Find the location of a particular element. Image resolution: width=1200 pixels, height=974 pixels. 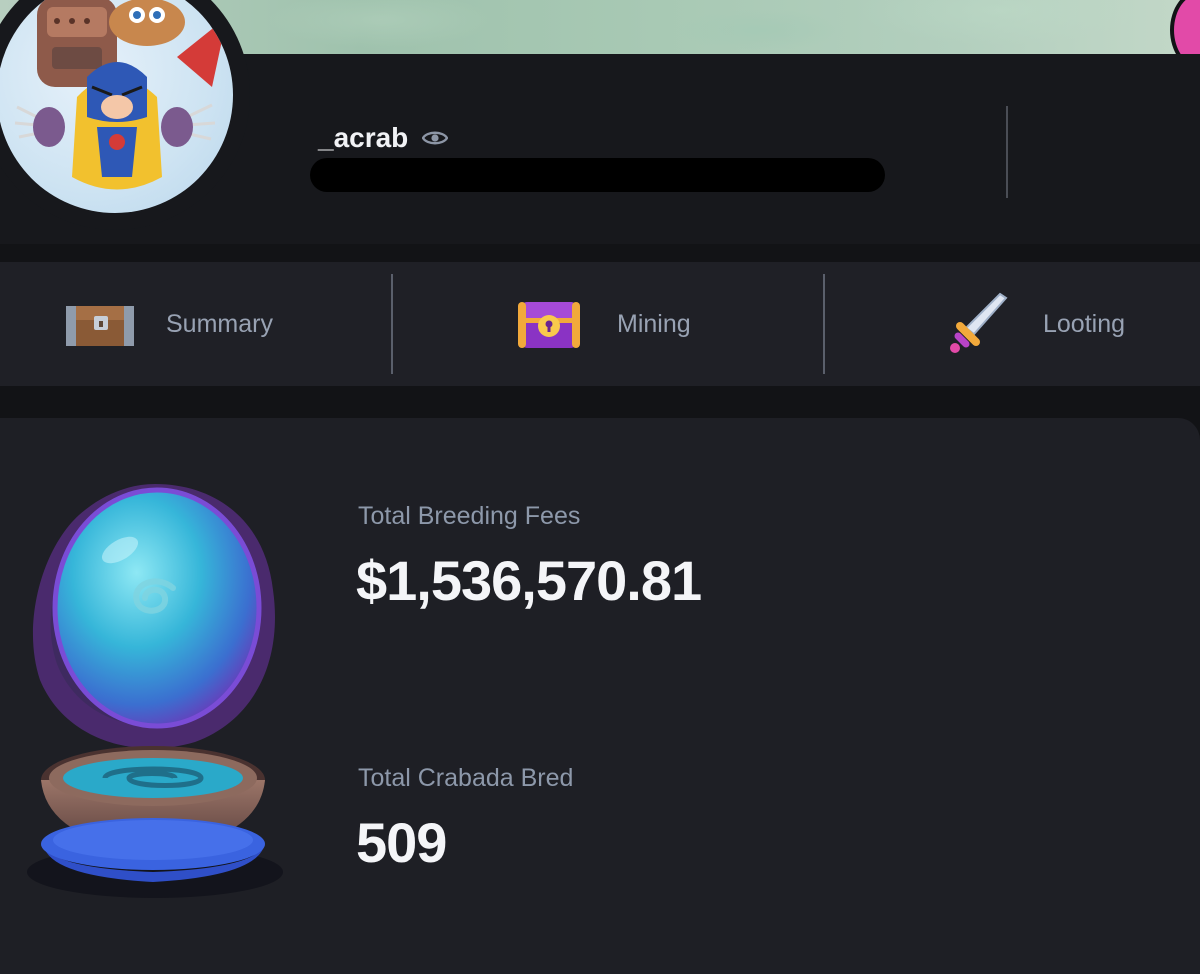

username-row: _acrab is located at coordinates (383, 138).